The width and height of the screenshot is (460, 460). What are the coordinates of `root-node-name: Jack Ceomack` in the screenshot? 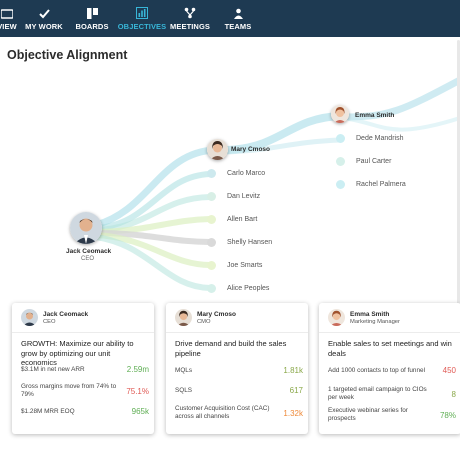 It's located at (89, 251).